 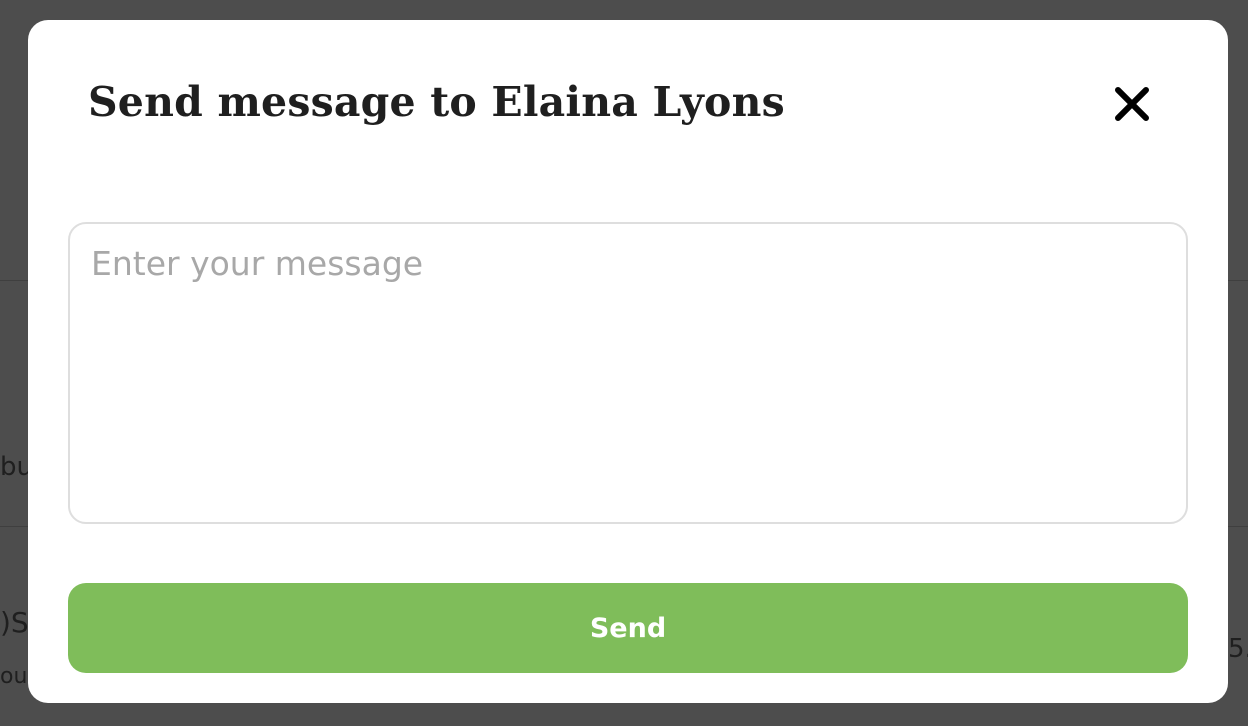 What do you see at coordinates (14, 676) in the screenshot?
I see `background-text: ou` at bounding box center [14, 676].